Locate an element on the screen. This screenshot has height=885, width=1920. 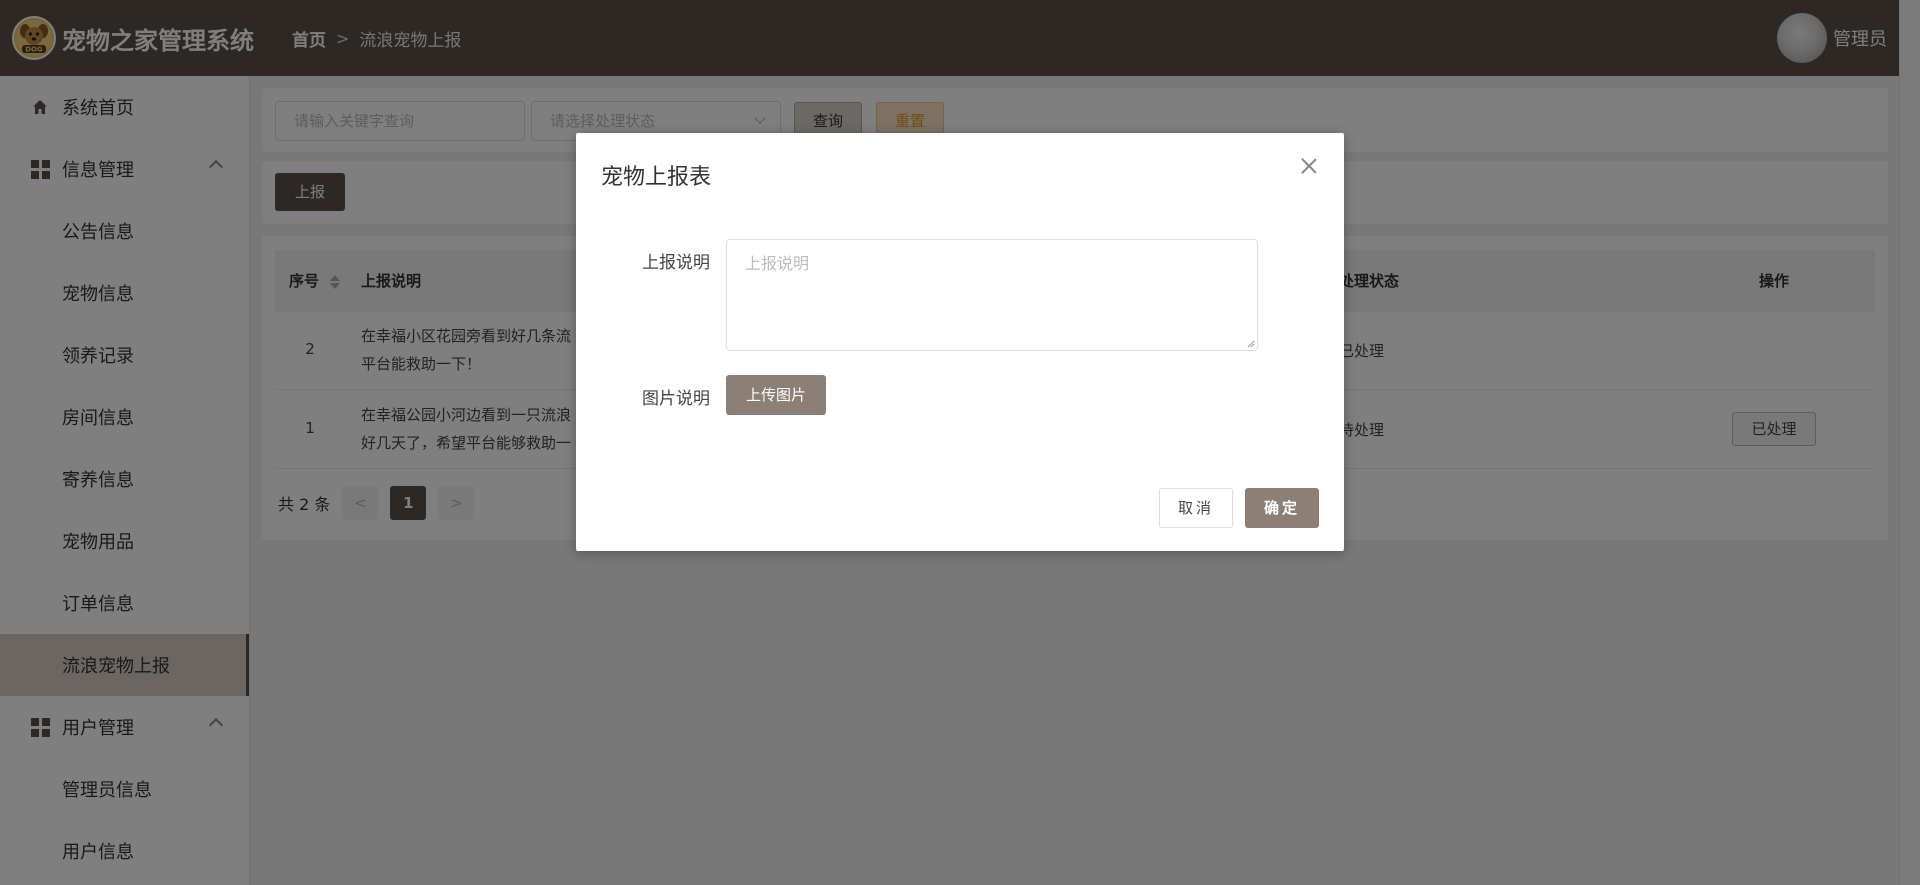
image-label: 图片说明 is located at coordinates (676, 399).